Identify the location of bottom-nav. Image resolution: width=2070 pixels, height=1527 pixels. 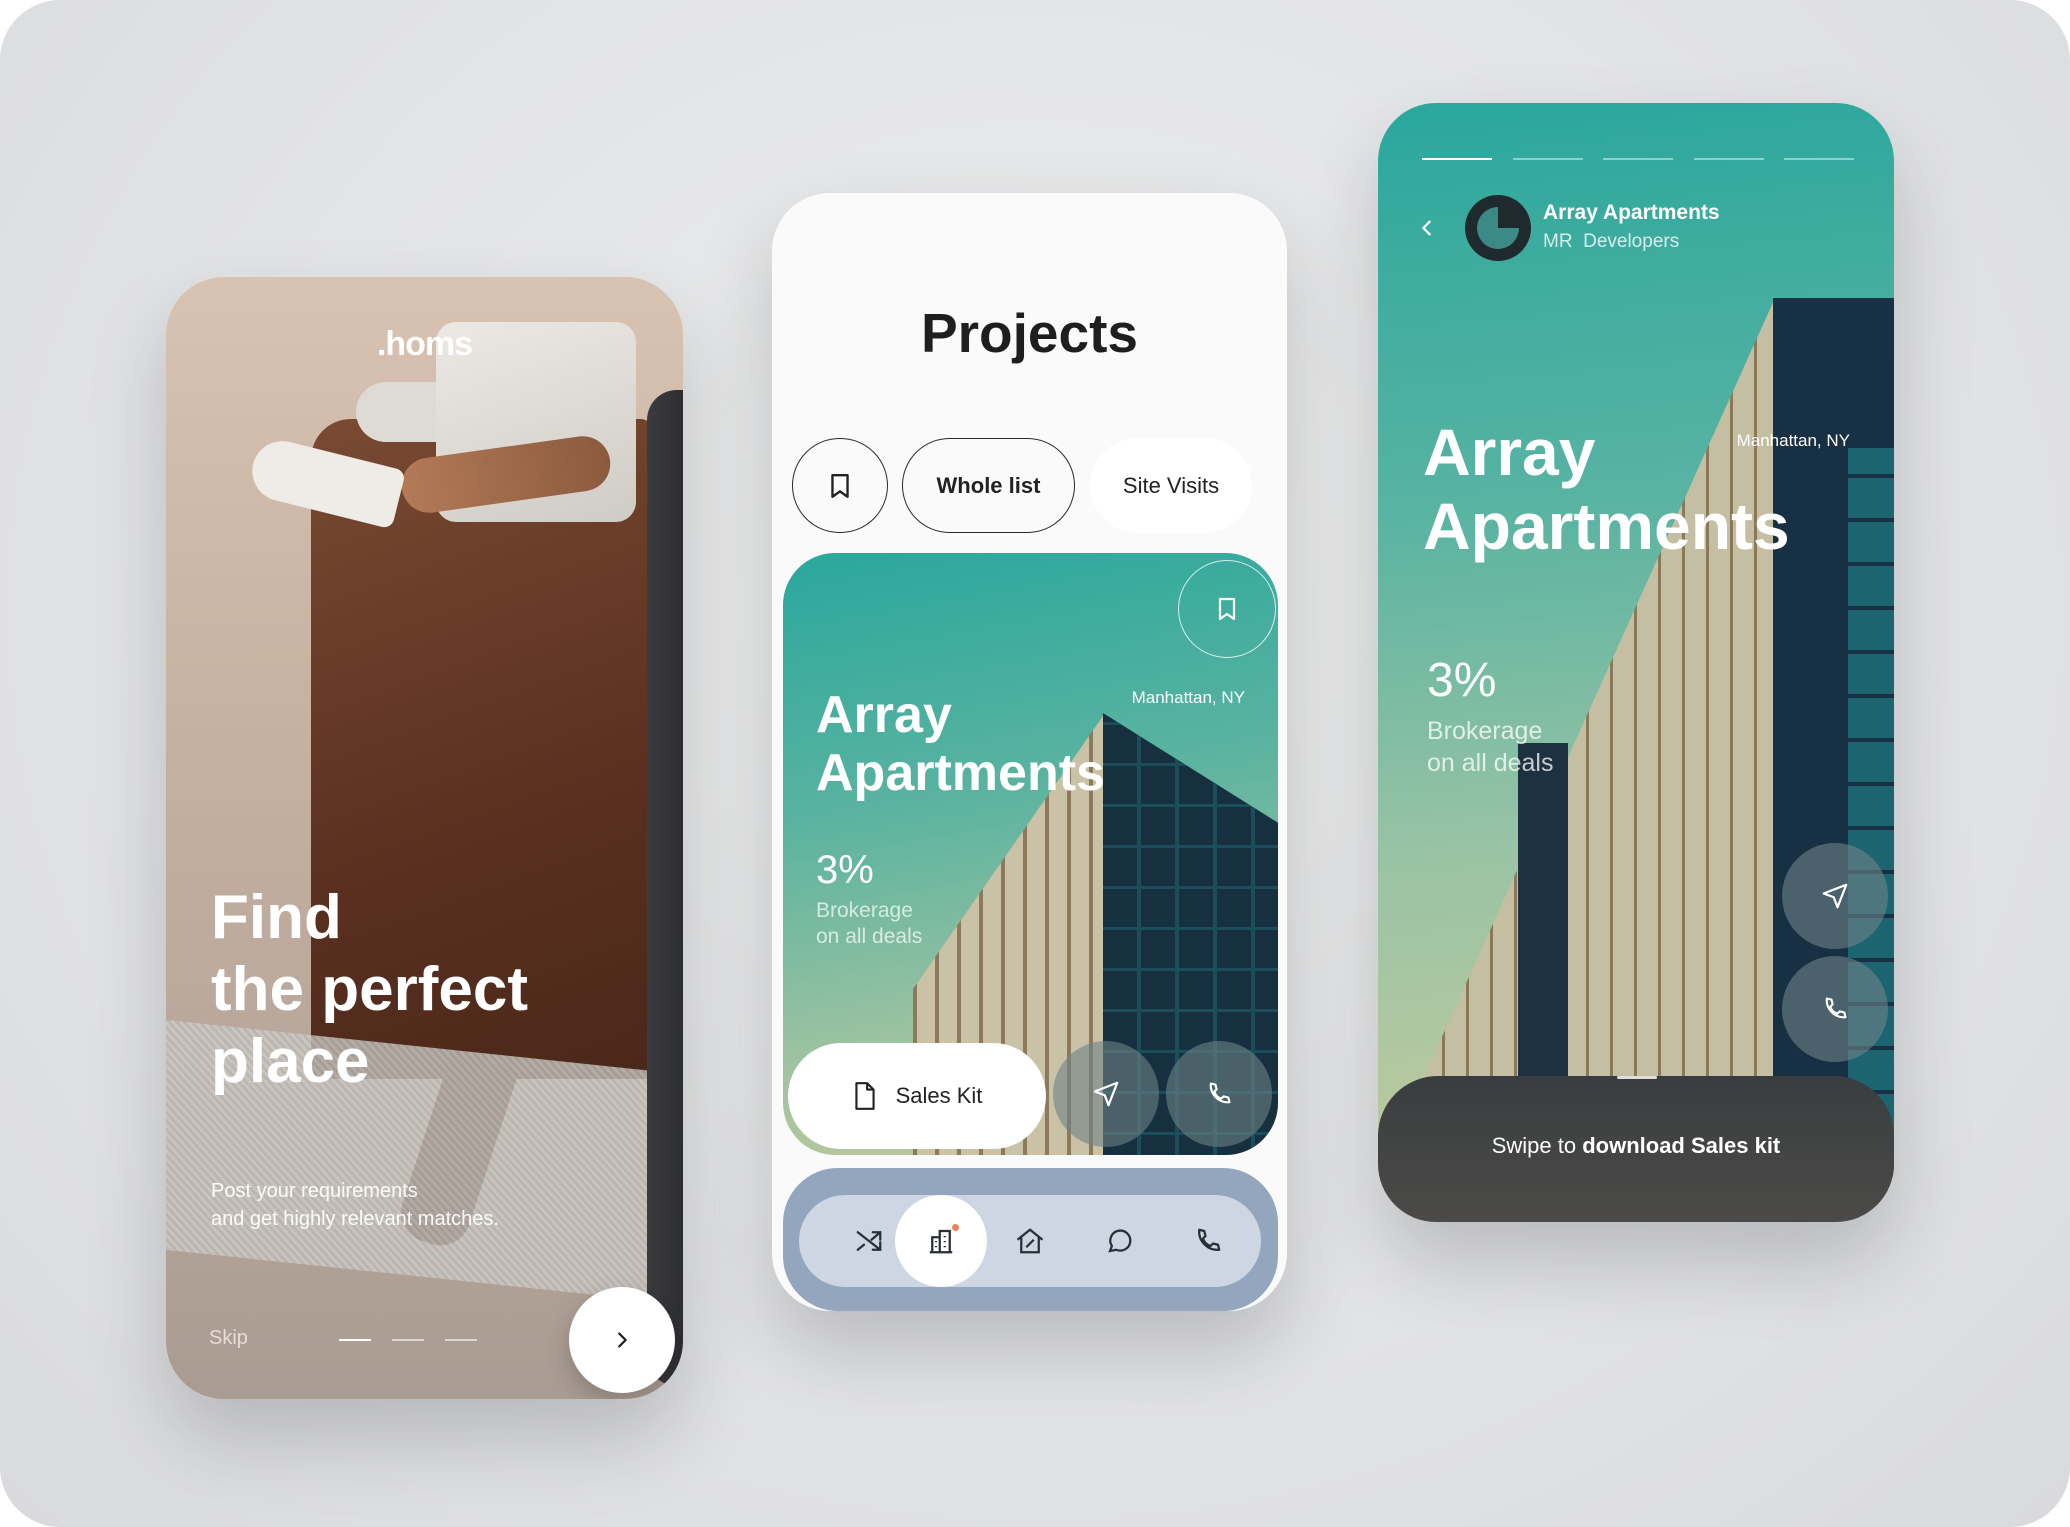
(1030, 1239).